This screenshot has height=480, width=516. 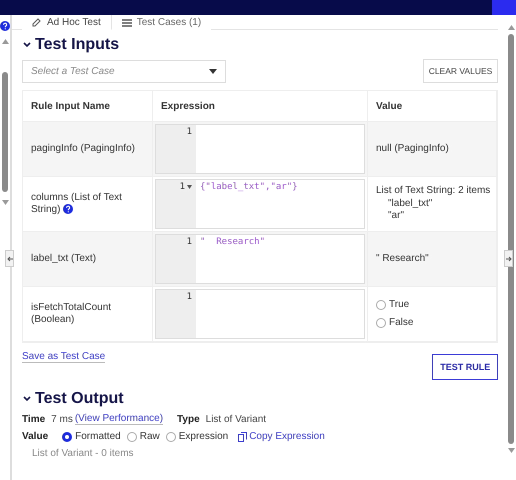 What do you see at coordinates (77, 45) in the screenshot?
I see `section-title: Test Inputs` at bounding box center [77, 45].